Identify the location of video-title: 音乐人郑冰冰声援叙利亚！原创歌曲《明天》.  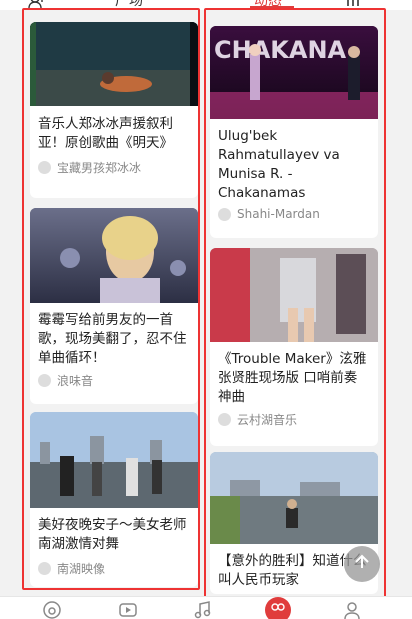
(105, 133).